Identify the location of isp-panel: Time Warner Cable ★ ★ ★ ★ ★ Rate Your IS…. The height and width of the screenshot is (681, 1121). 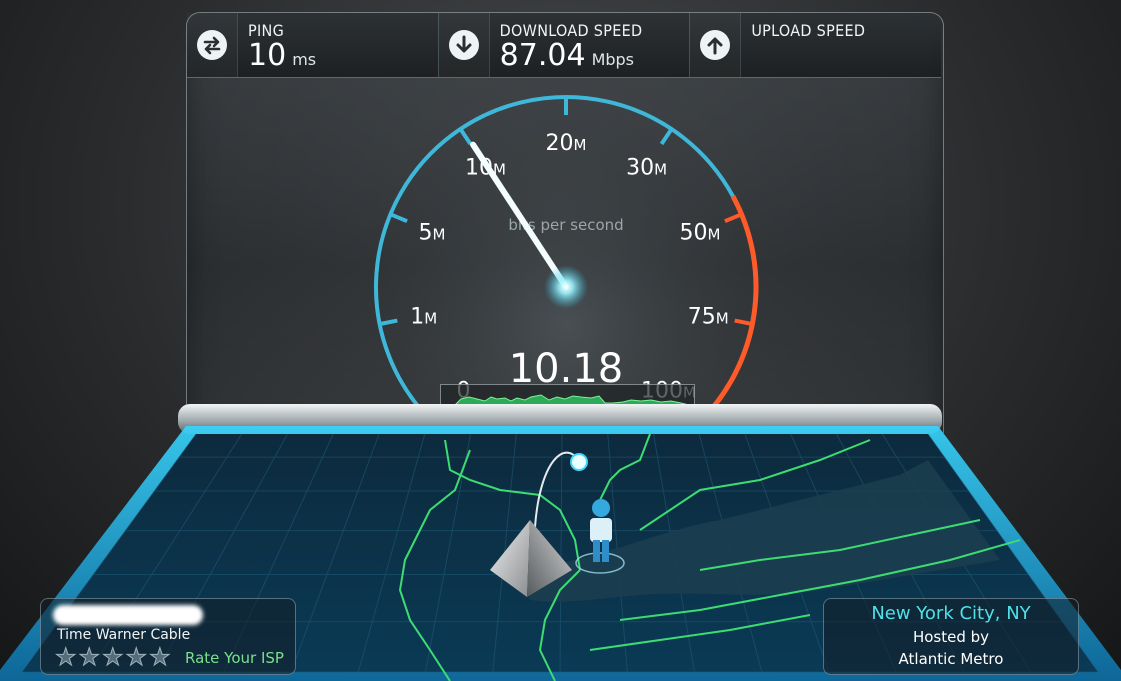
(168, 636).